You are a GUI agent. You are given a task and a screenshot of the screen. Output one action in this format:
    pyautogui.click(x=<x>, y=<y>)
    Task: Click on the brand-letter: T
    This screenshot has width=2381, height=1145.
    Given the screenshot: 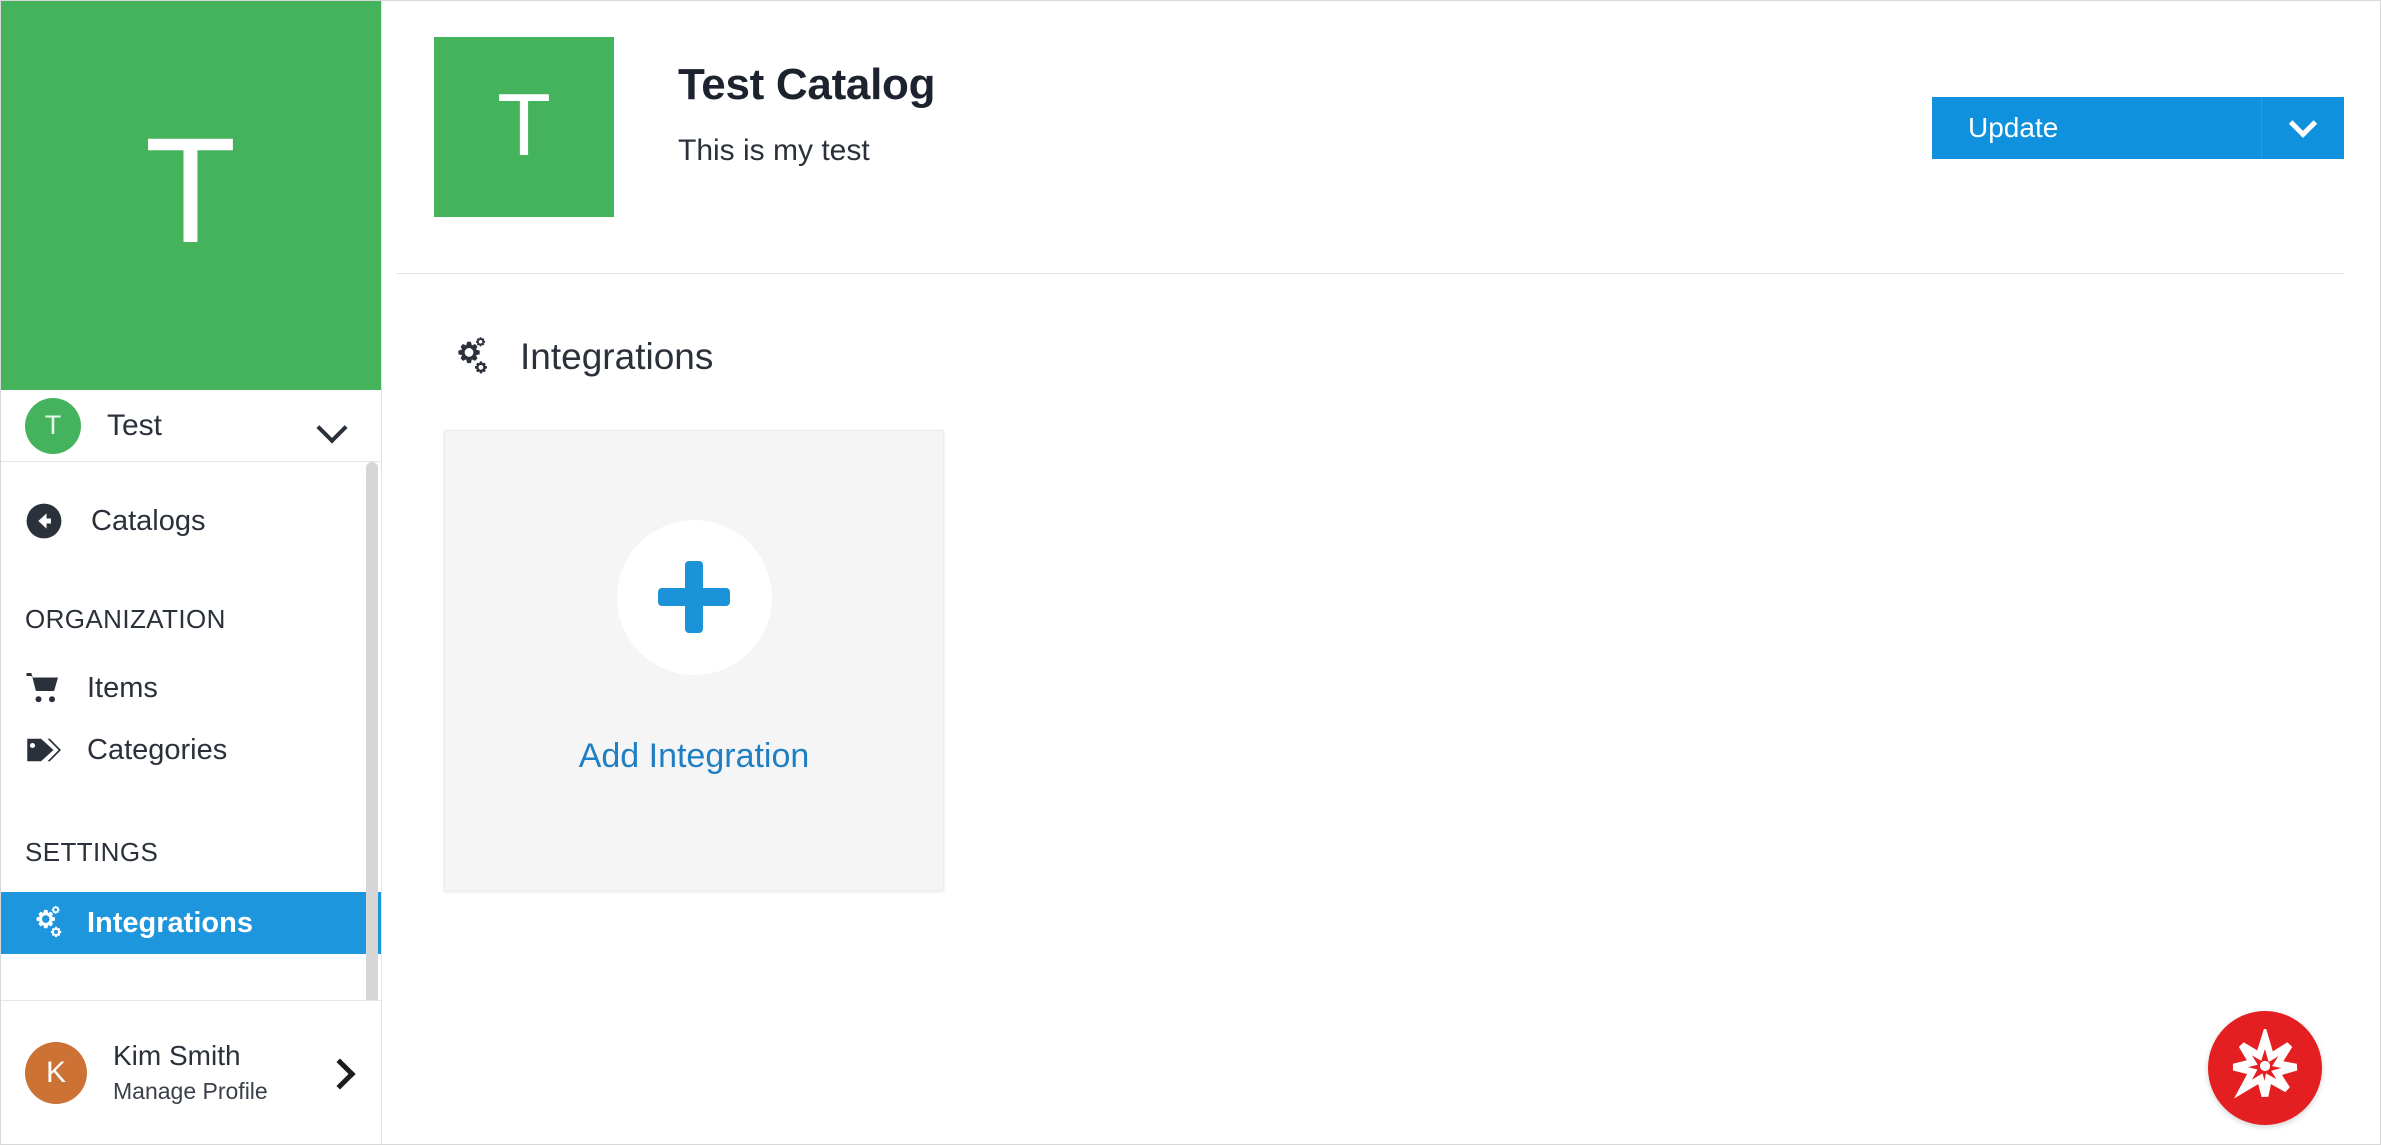 What is the action you would take?
    pyautogui.click(x=191, y=189)
    